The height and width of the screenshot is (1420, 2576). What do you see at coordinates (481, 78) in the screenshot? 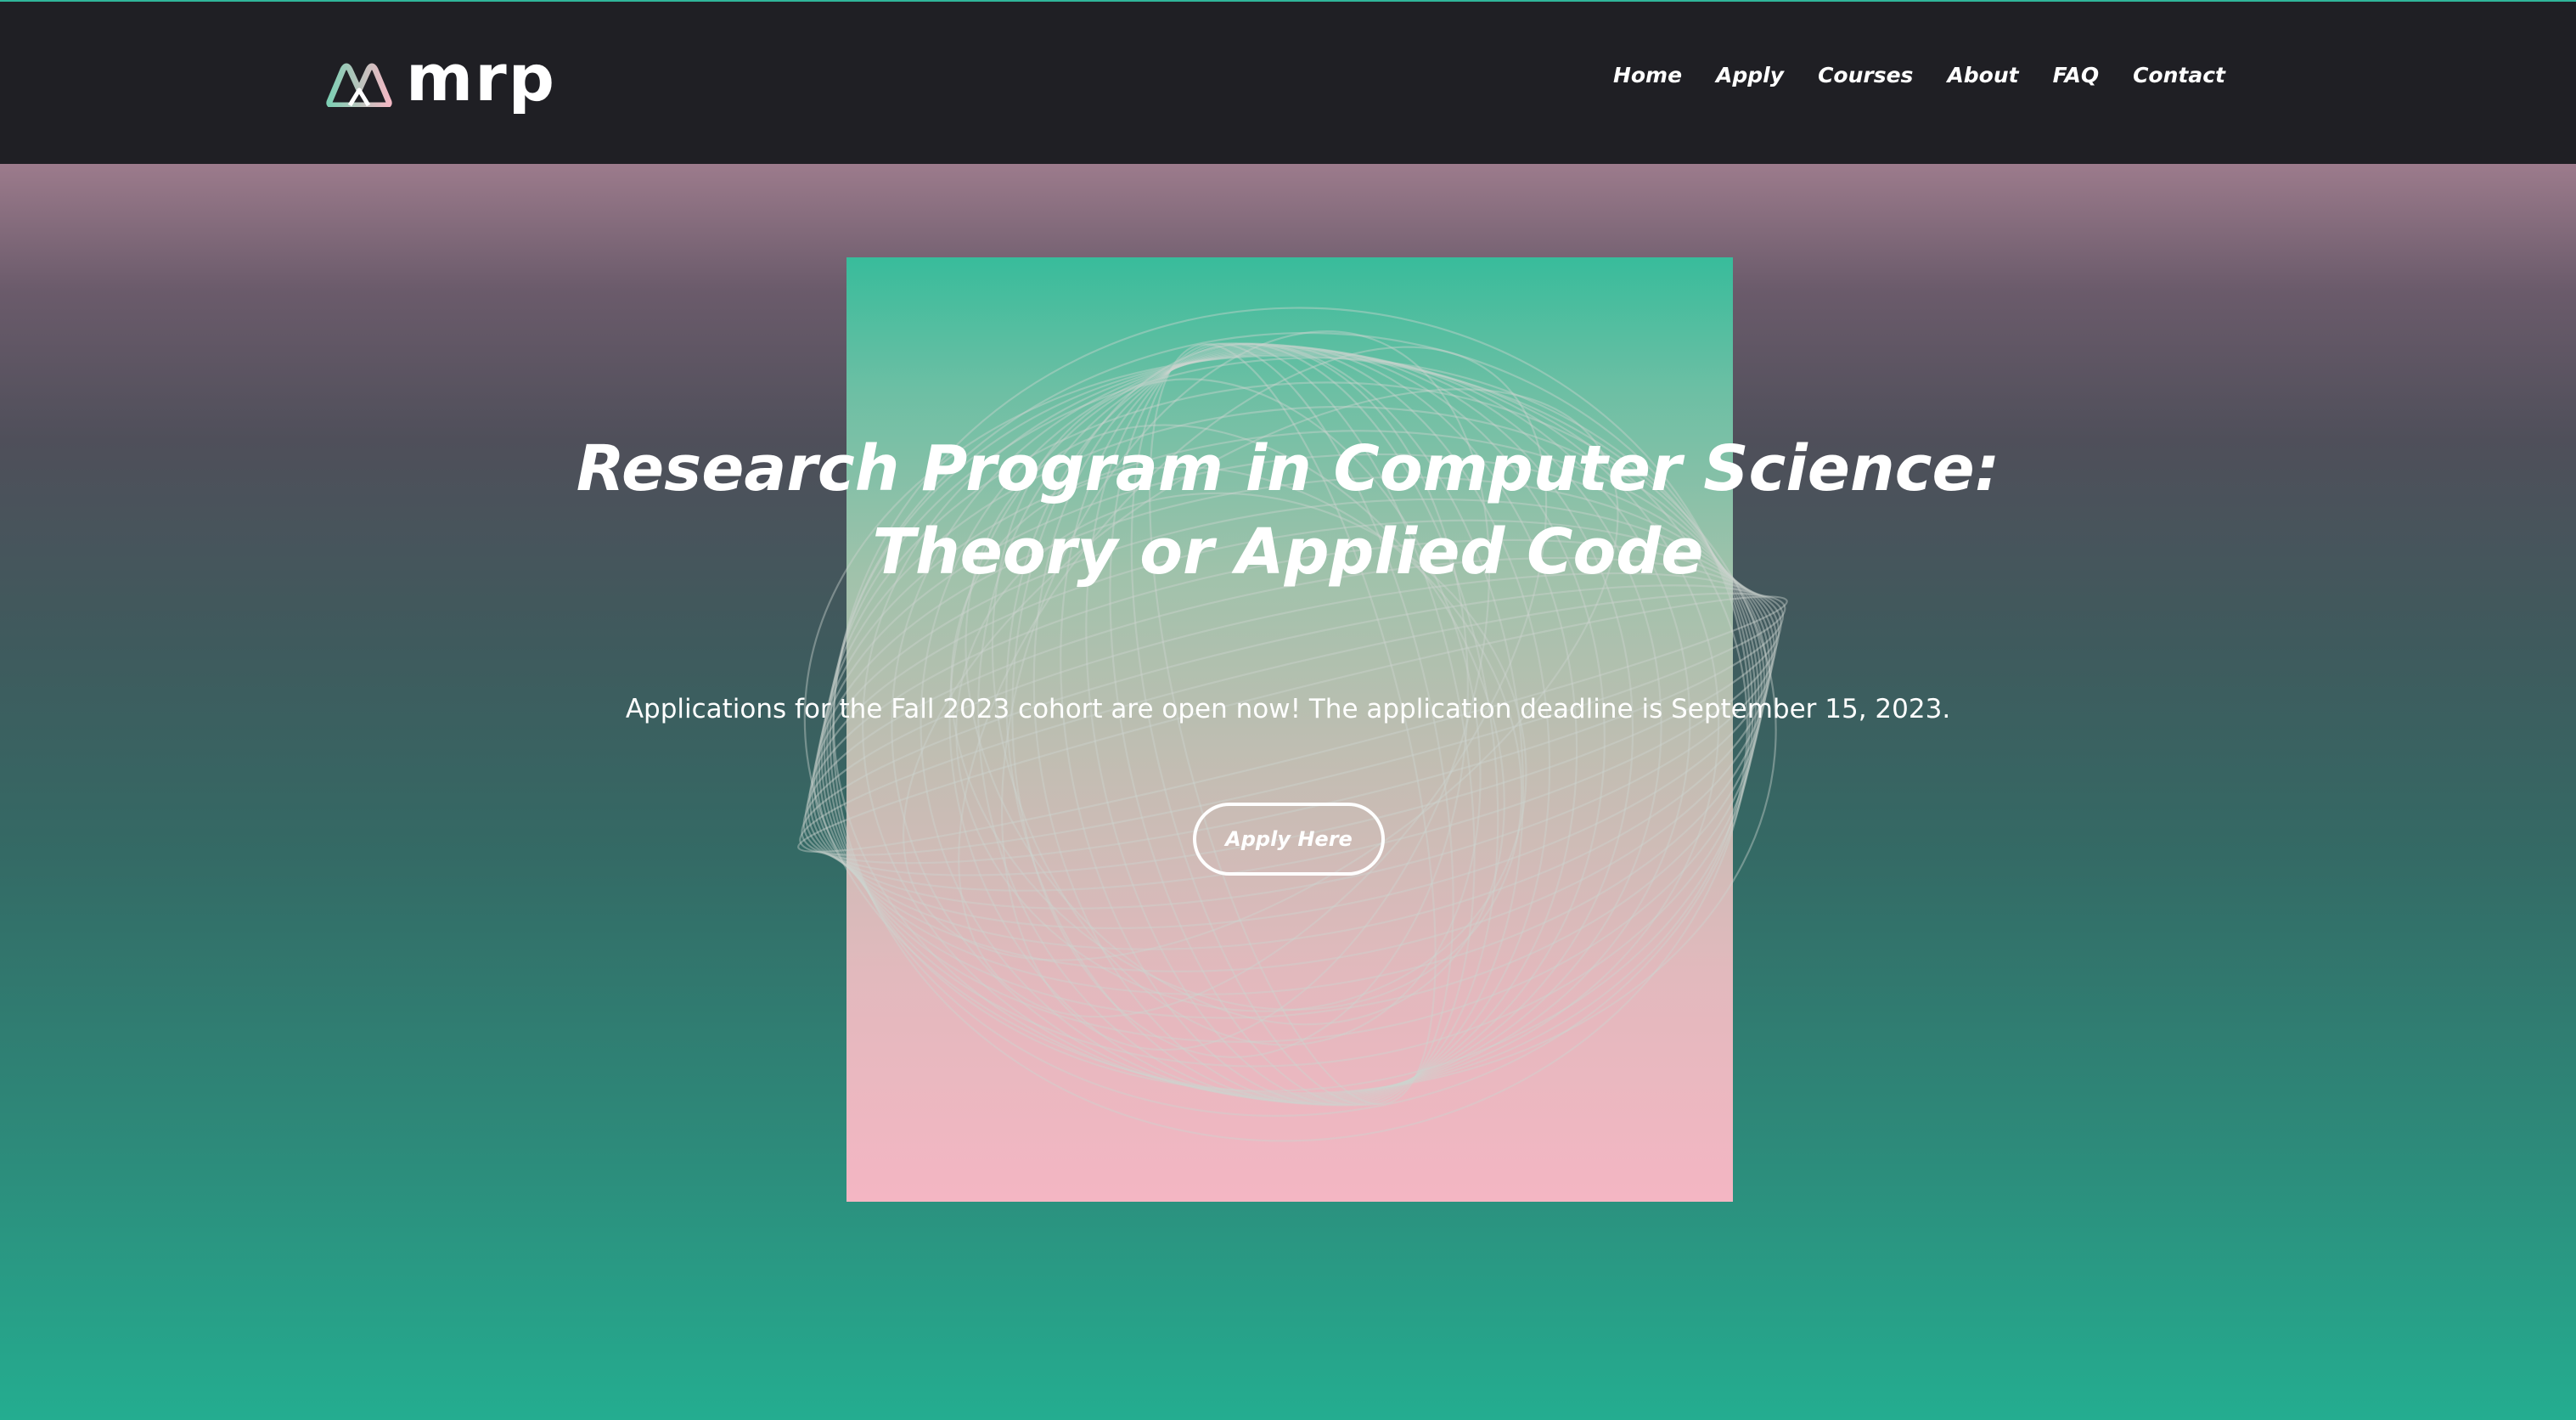
I see `brand-name: mrp` at bounding box center [481, 78].